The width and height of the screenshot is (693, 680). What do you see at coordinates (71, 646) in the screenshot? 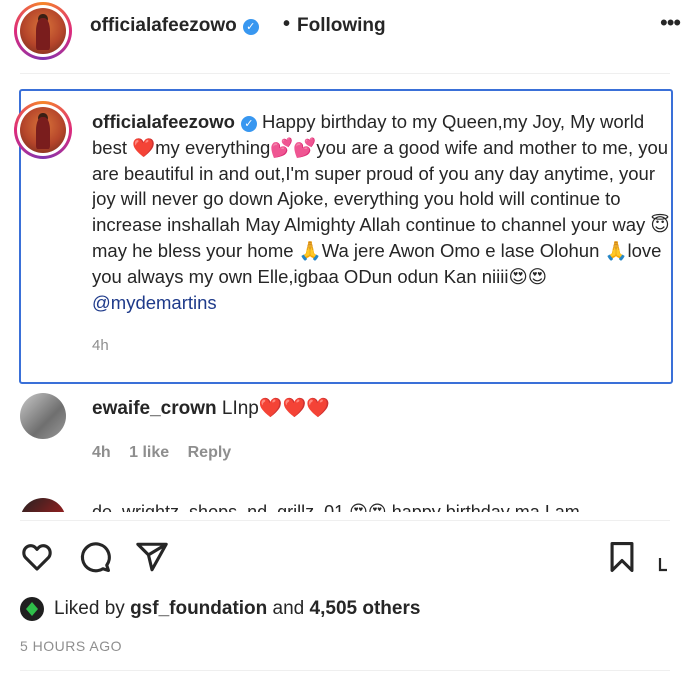
I see `post-timestamp: 5 HOURS AGO` at bounding box center [71, 646].